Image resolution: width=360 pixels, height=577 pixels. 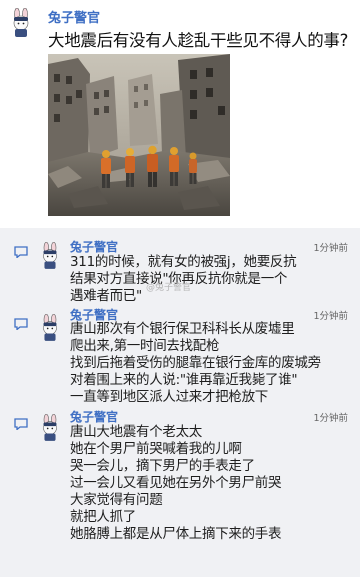 What do you see at coordinates (180, 26) in the screenshot?
I see `post-header: 兔子警官 大地震后有没有人趁乱干些见不得人的事?` at bounding box center [180, 26].